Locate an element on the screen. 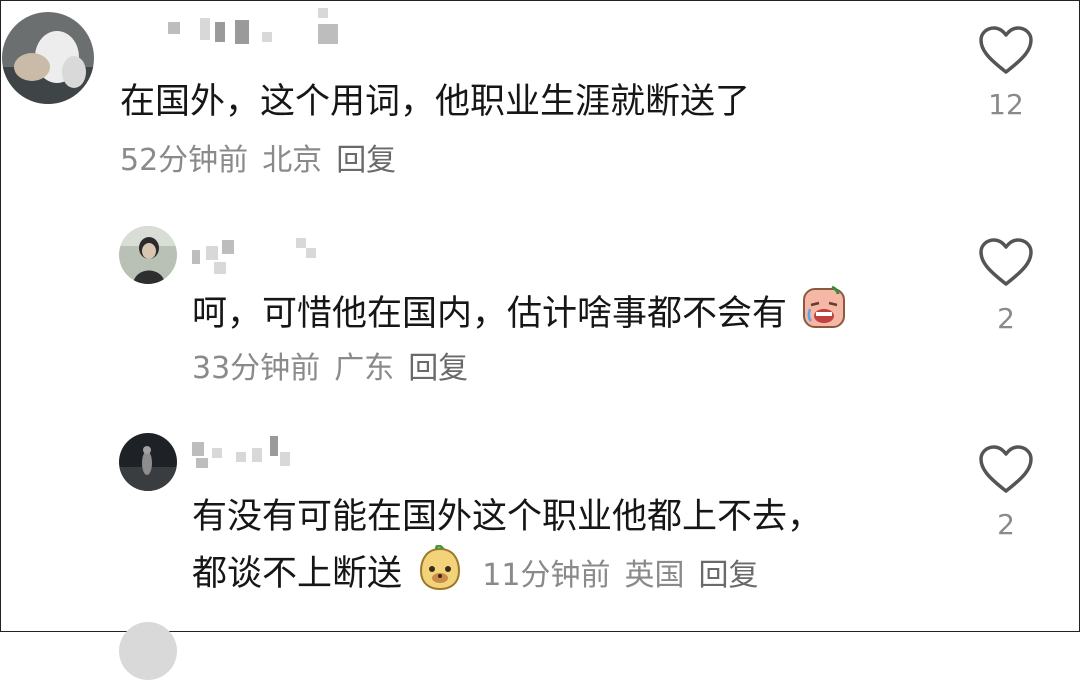 This screenshot has height=680, width=1080. crying-face-emoji is located at coordinates (824, 306).